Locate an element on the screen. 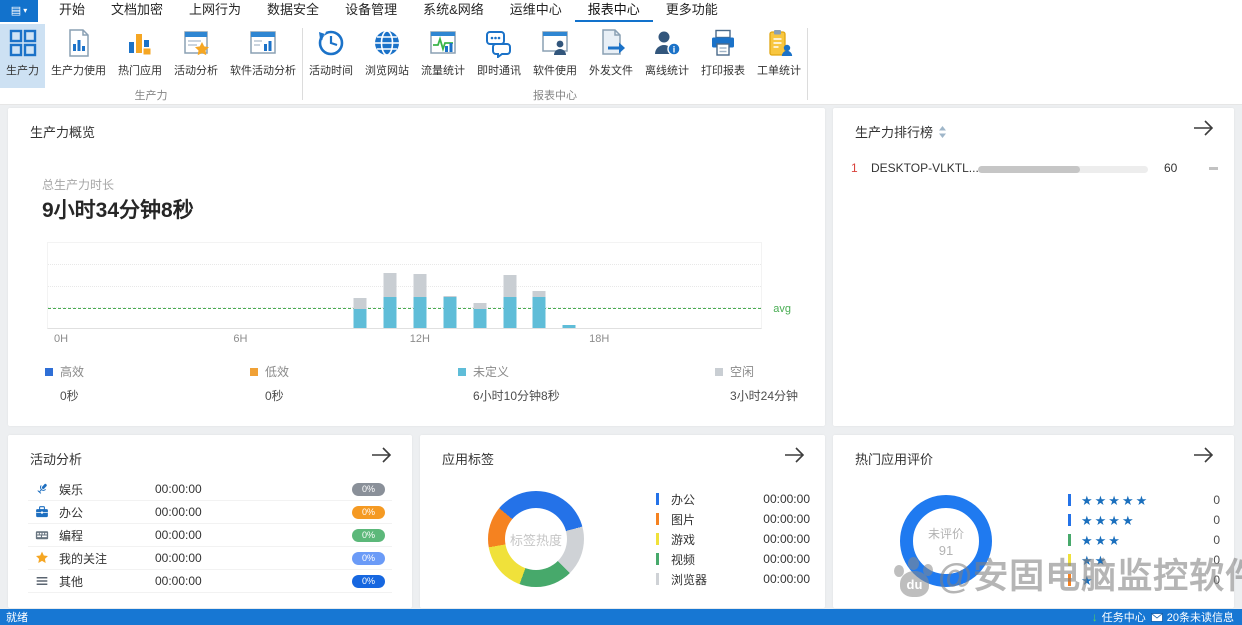 Image resolution: width=1242 pixels, height=625 pixels. star-icons: ★ is located at coordinates (1088, 580).